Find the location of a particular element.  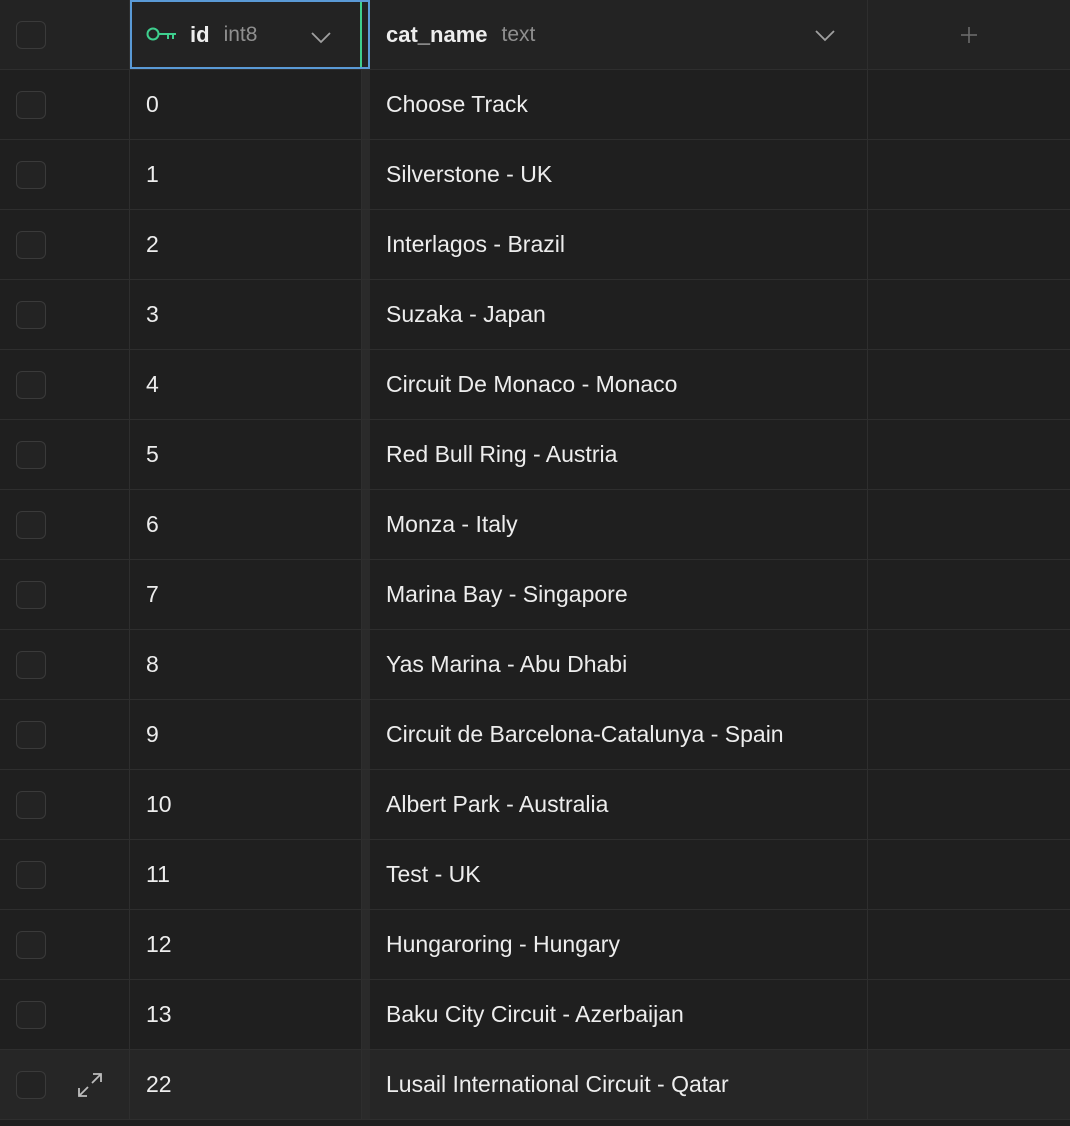

cell-id: 5 is located at coordinates (246, 454).